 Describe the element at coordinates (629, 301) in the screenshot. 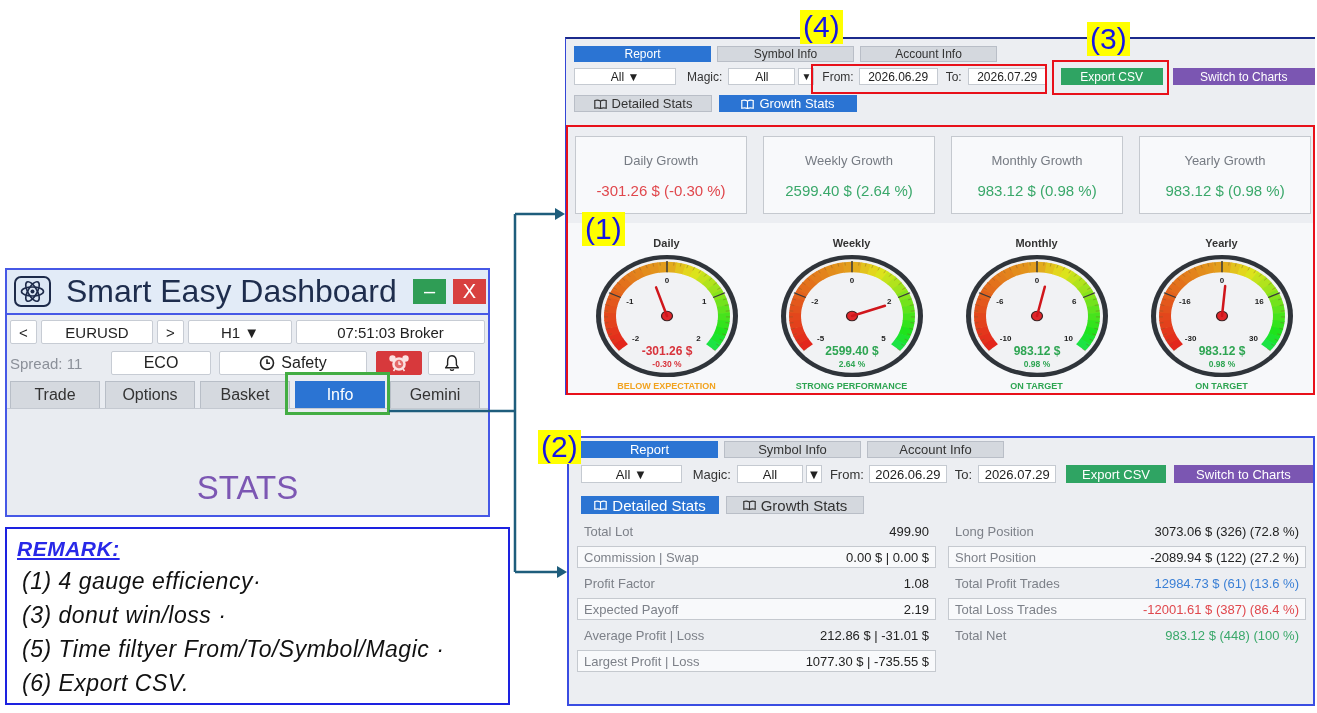

I see `gauge-tick-label: -1` at that location.